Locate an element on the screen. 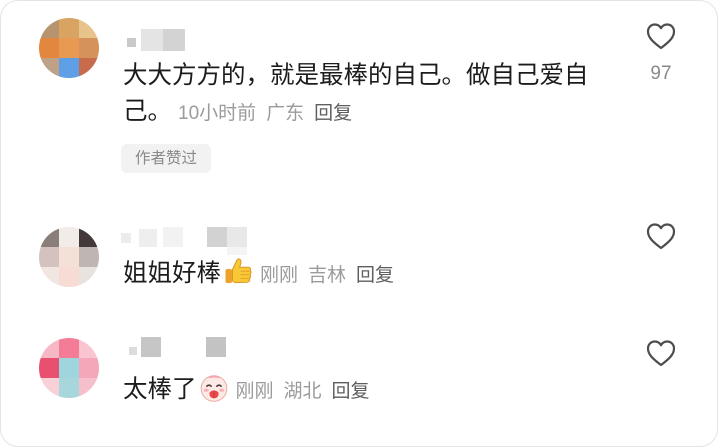  comment-meta: 刚刚 吉林 回复 is located at coordinates (327, 275).